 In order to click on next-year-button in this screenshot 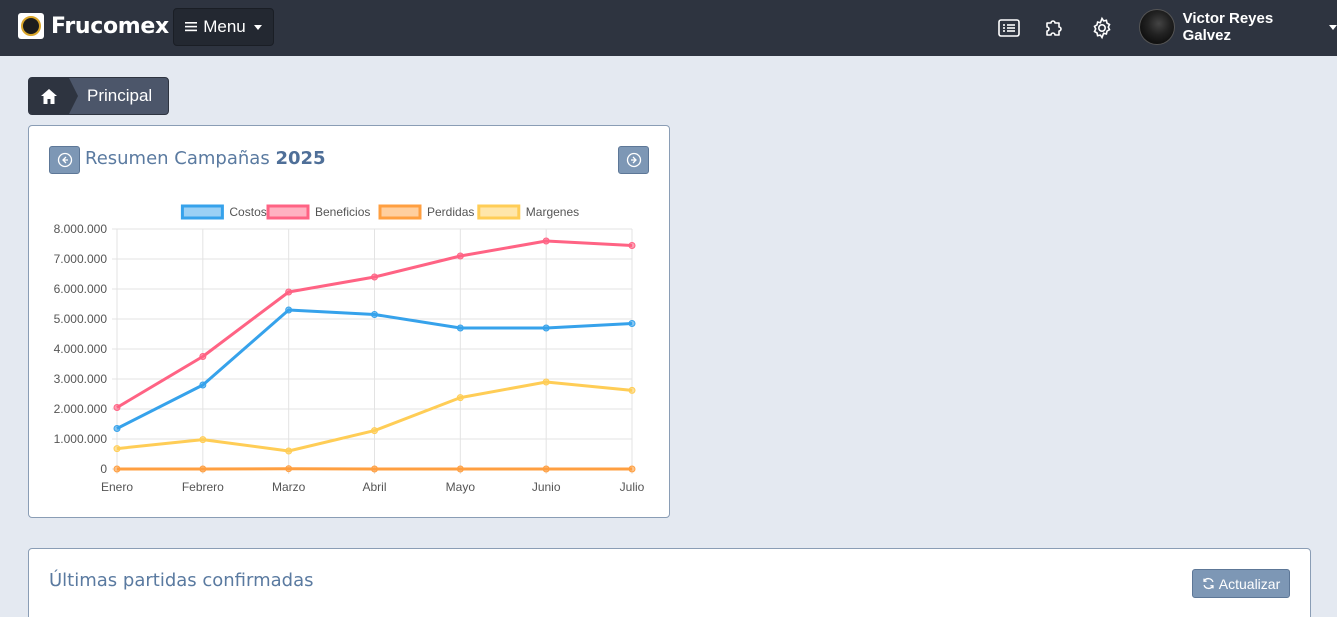, I will do `click(633, 160)`.